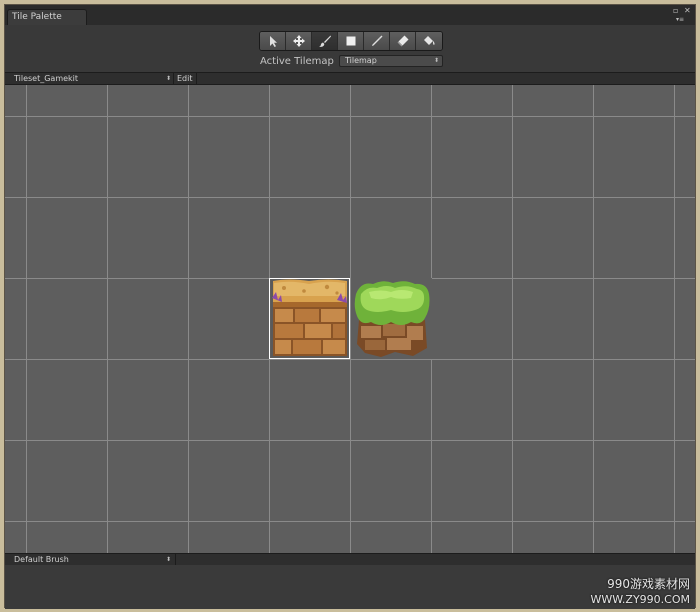  I want to click on watermark-line2: WWW.ZY990.COM, so click(640, 599).